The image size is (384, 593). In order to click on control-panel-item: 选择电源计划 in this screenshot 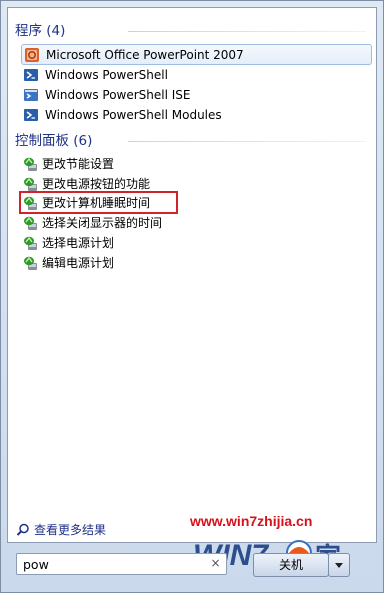, I will do `click(68, 243)`.